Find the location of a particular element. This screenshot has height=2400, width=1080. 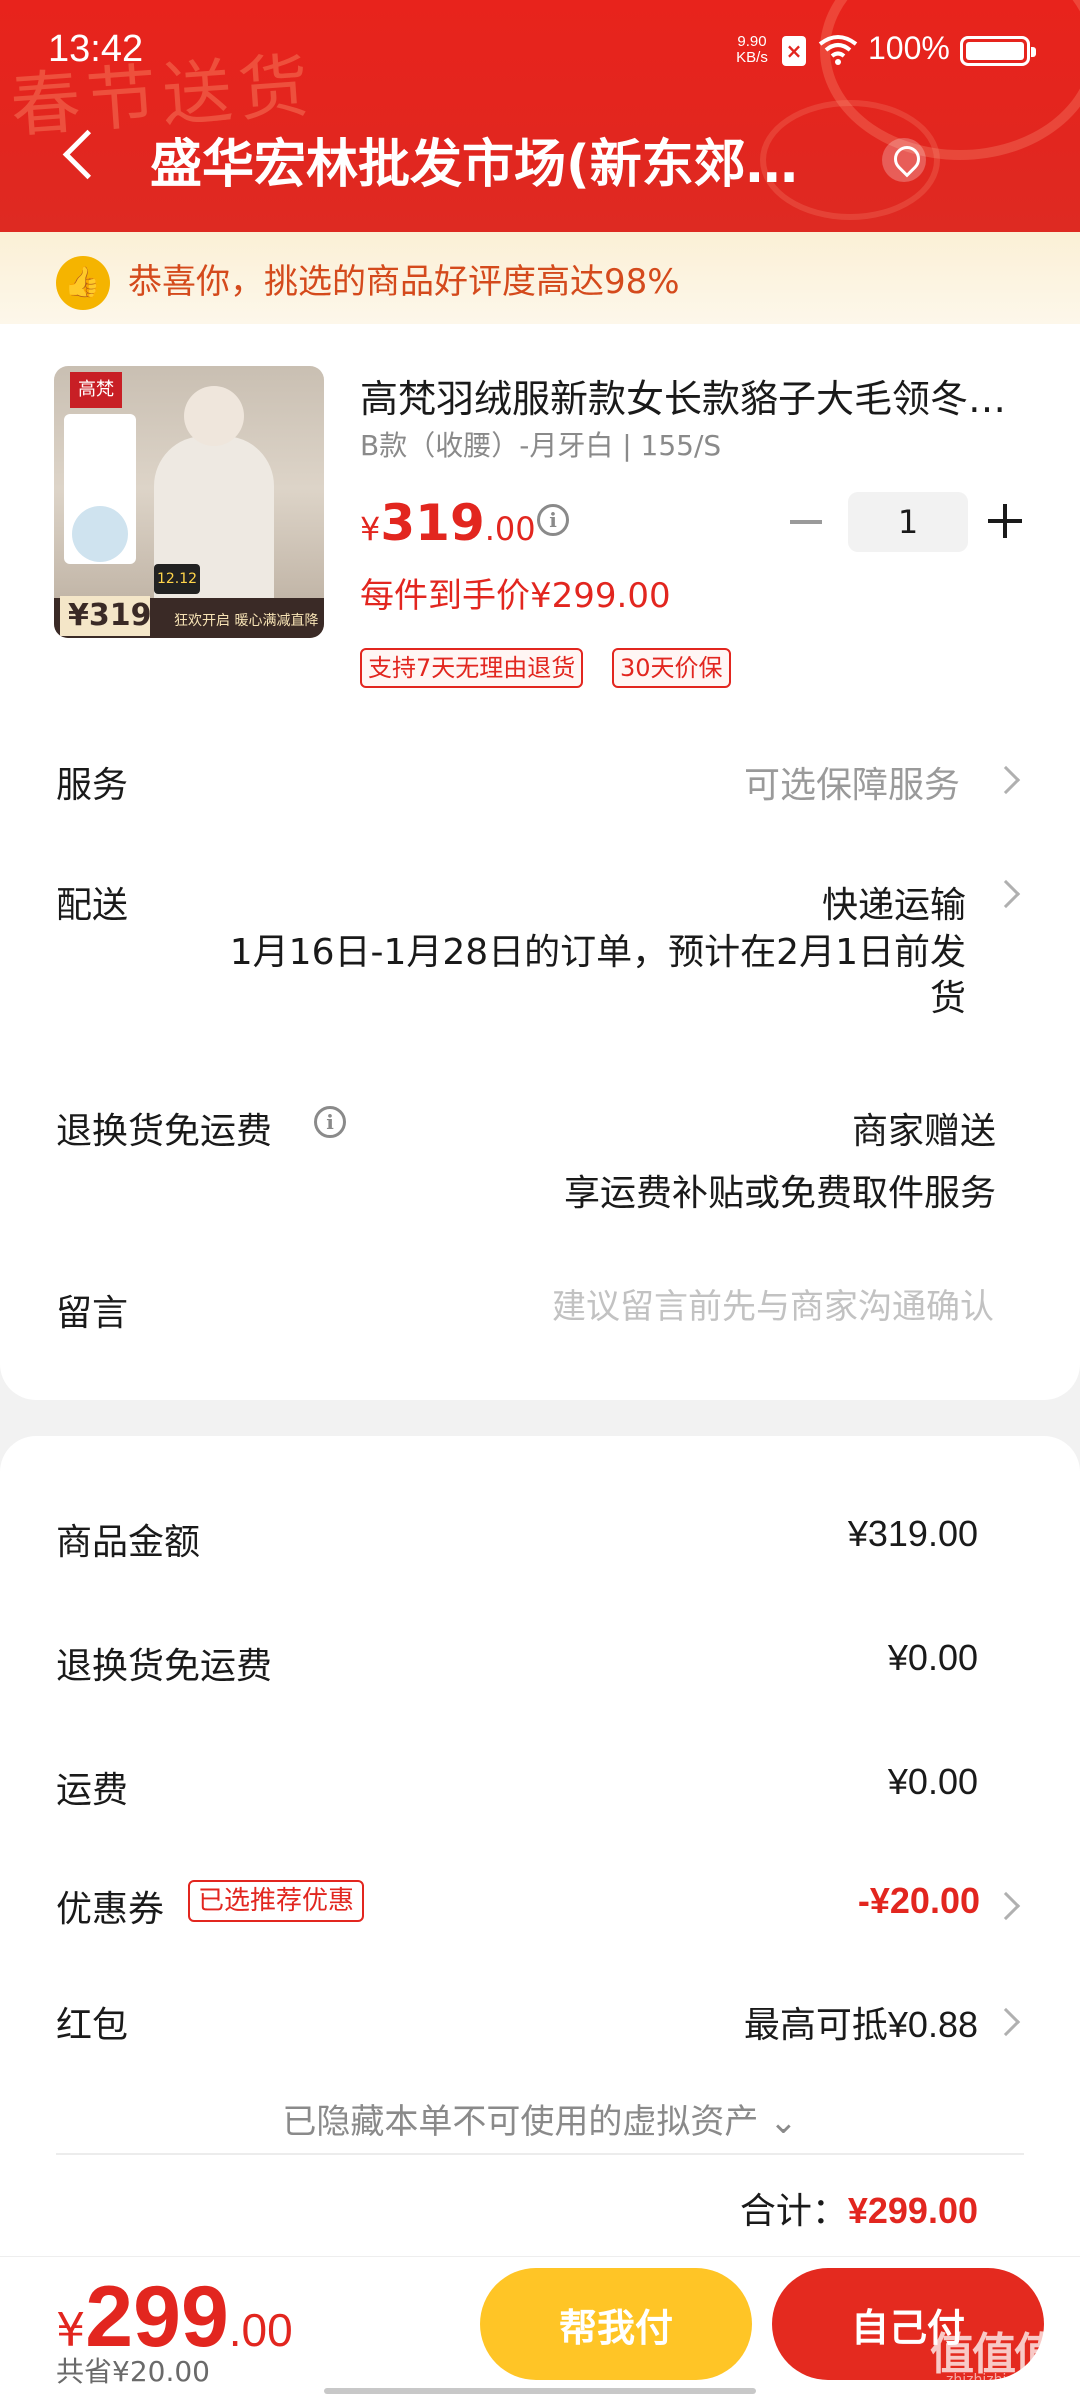

return-freight-note: 享运费补贴或免费取件服务 is located at coordinates (779, 1193).